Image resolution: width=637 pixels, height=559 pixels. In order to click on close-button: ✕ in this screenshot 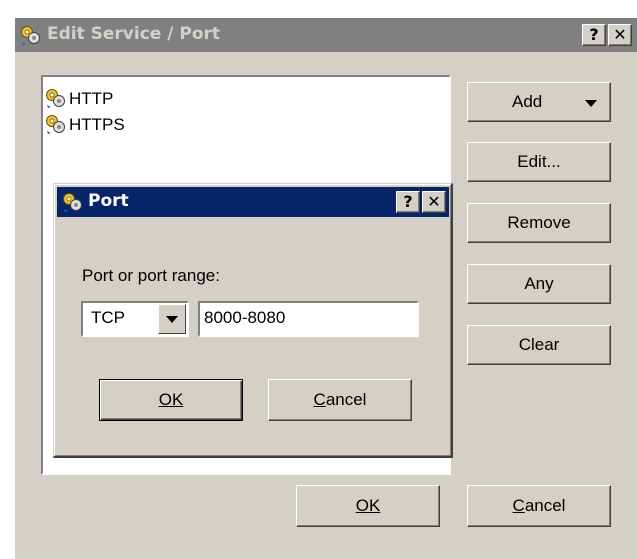, I will do `click(620, 35)`.